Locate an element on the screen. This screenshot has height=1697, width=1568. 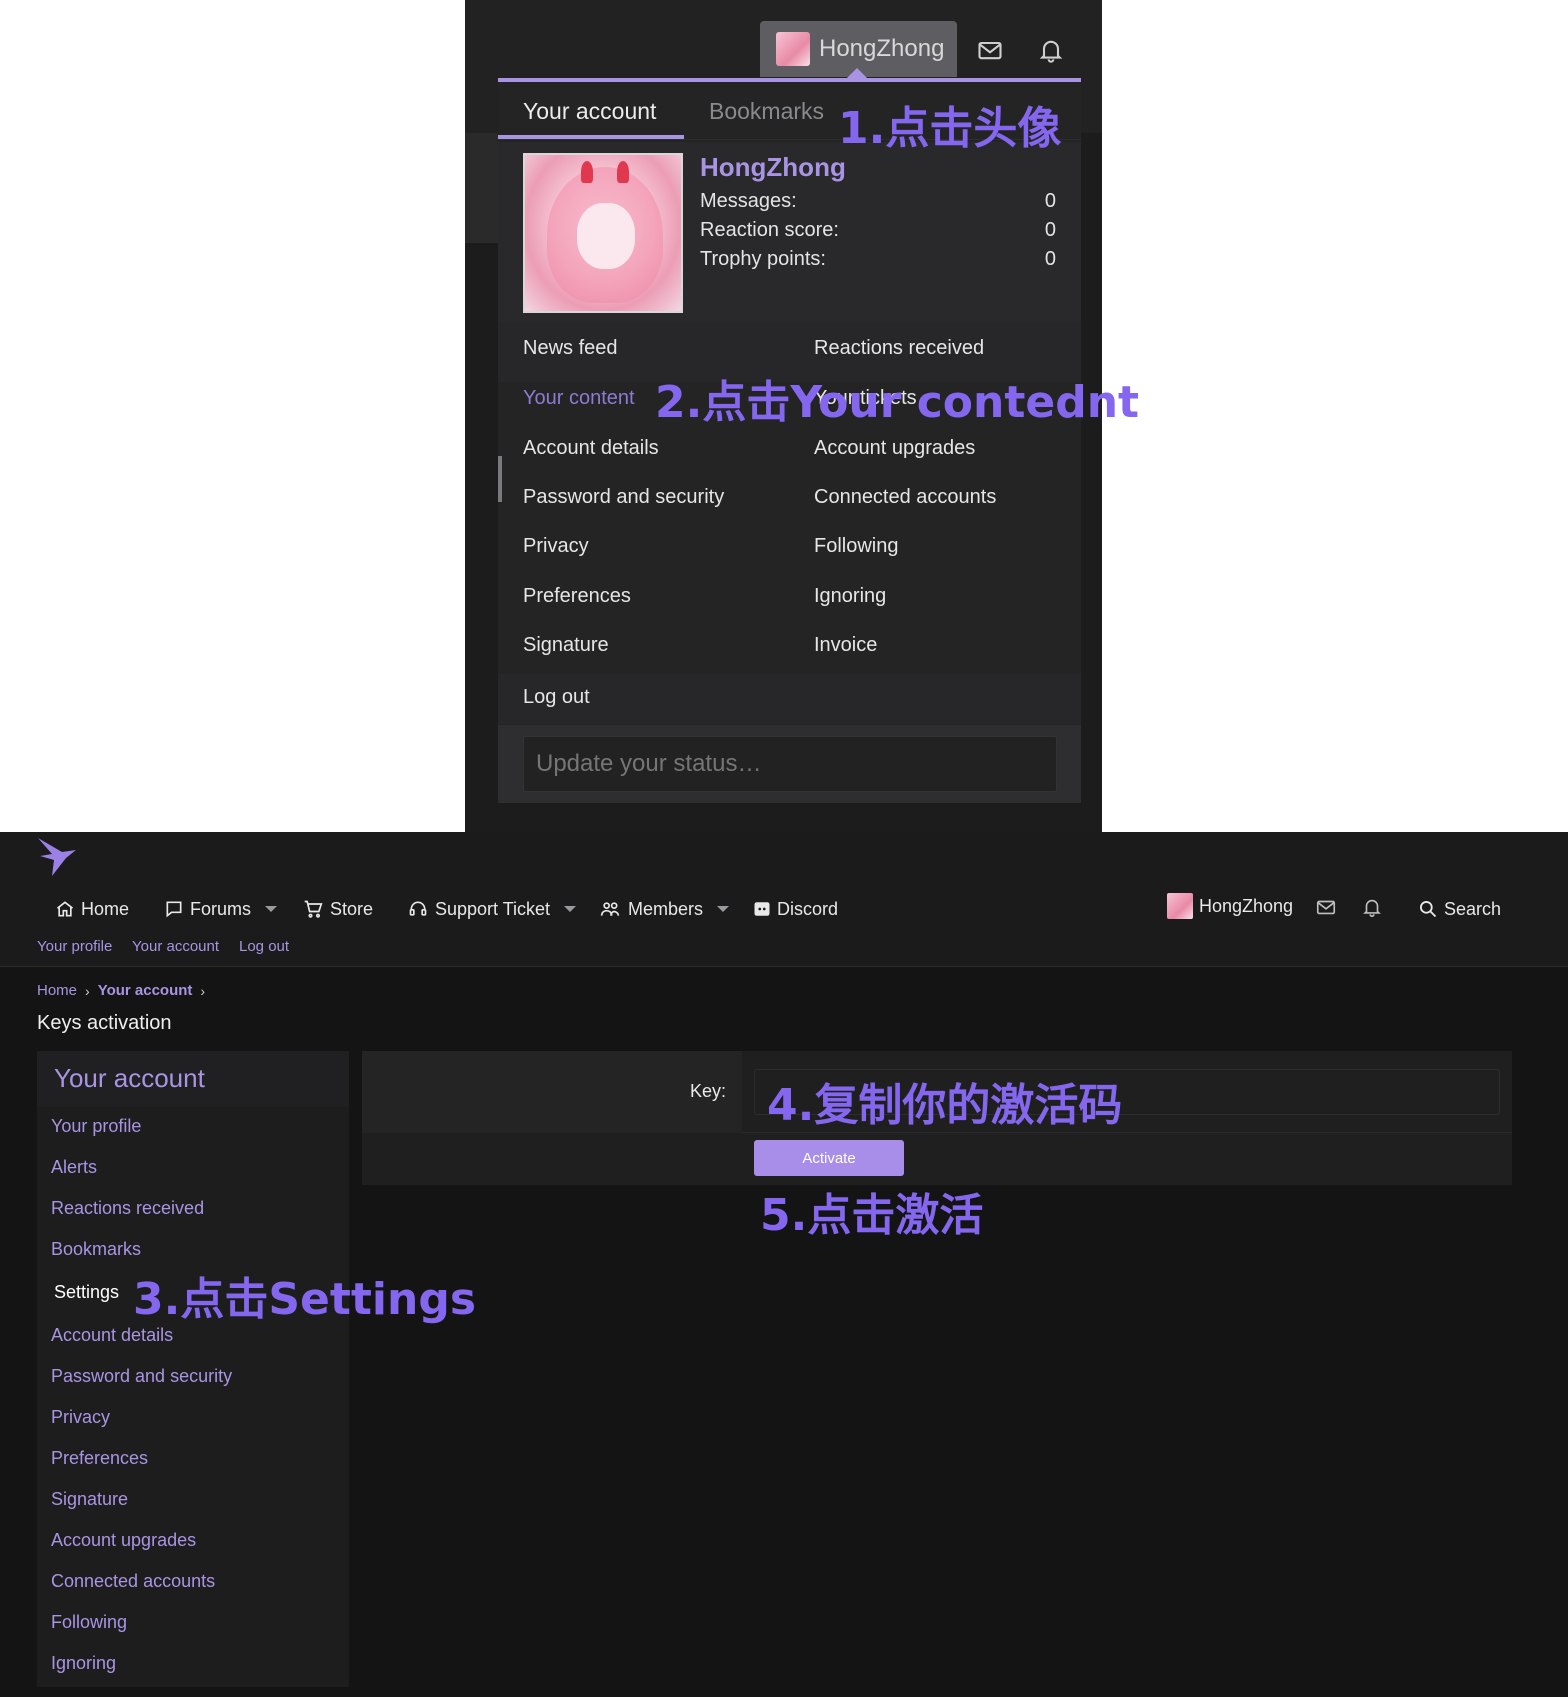
nav-support-ticket-label: Support Ticket is located at coordinates (493, 908).